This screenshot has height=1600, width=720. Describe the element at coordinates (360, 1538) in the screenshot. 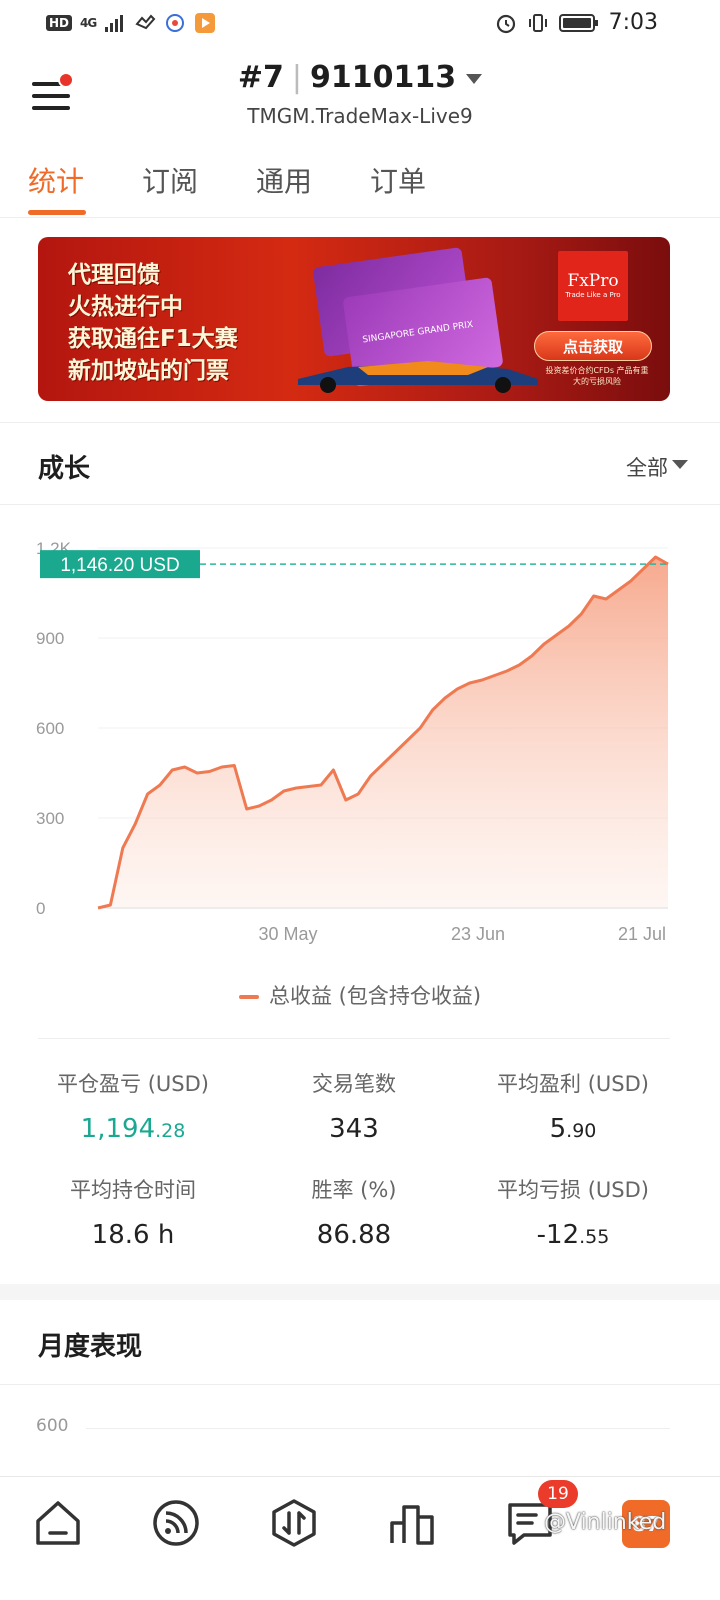

I see `bottom-navigation` at that location.